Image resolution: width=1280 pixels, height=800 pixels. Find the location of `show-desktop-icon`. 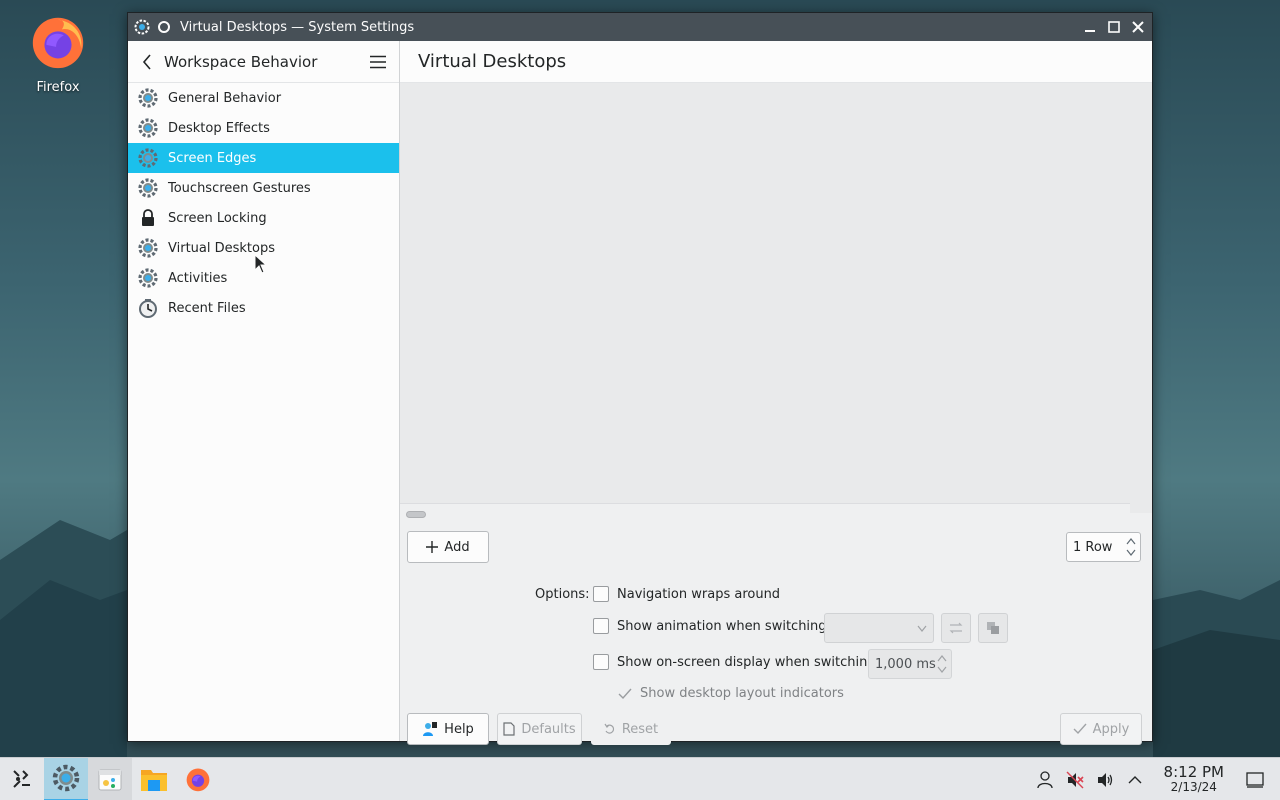

show-desktop-icon is located at coordinates (1255, 779).